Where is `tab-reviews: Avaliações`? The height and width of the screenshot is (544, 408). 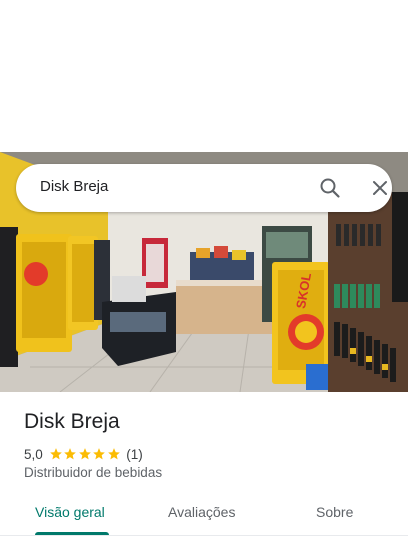
tab-reviews: Avaliações is located at coordinates (201, 512).